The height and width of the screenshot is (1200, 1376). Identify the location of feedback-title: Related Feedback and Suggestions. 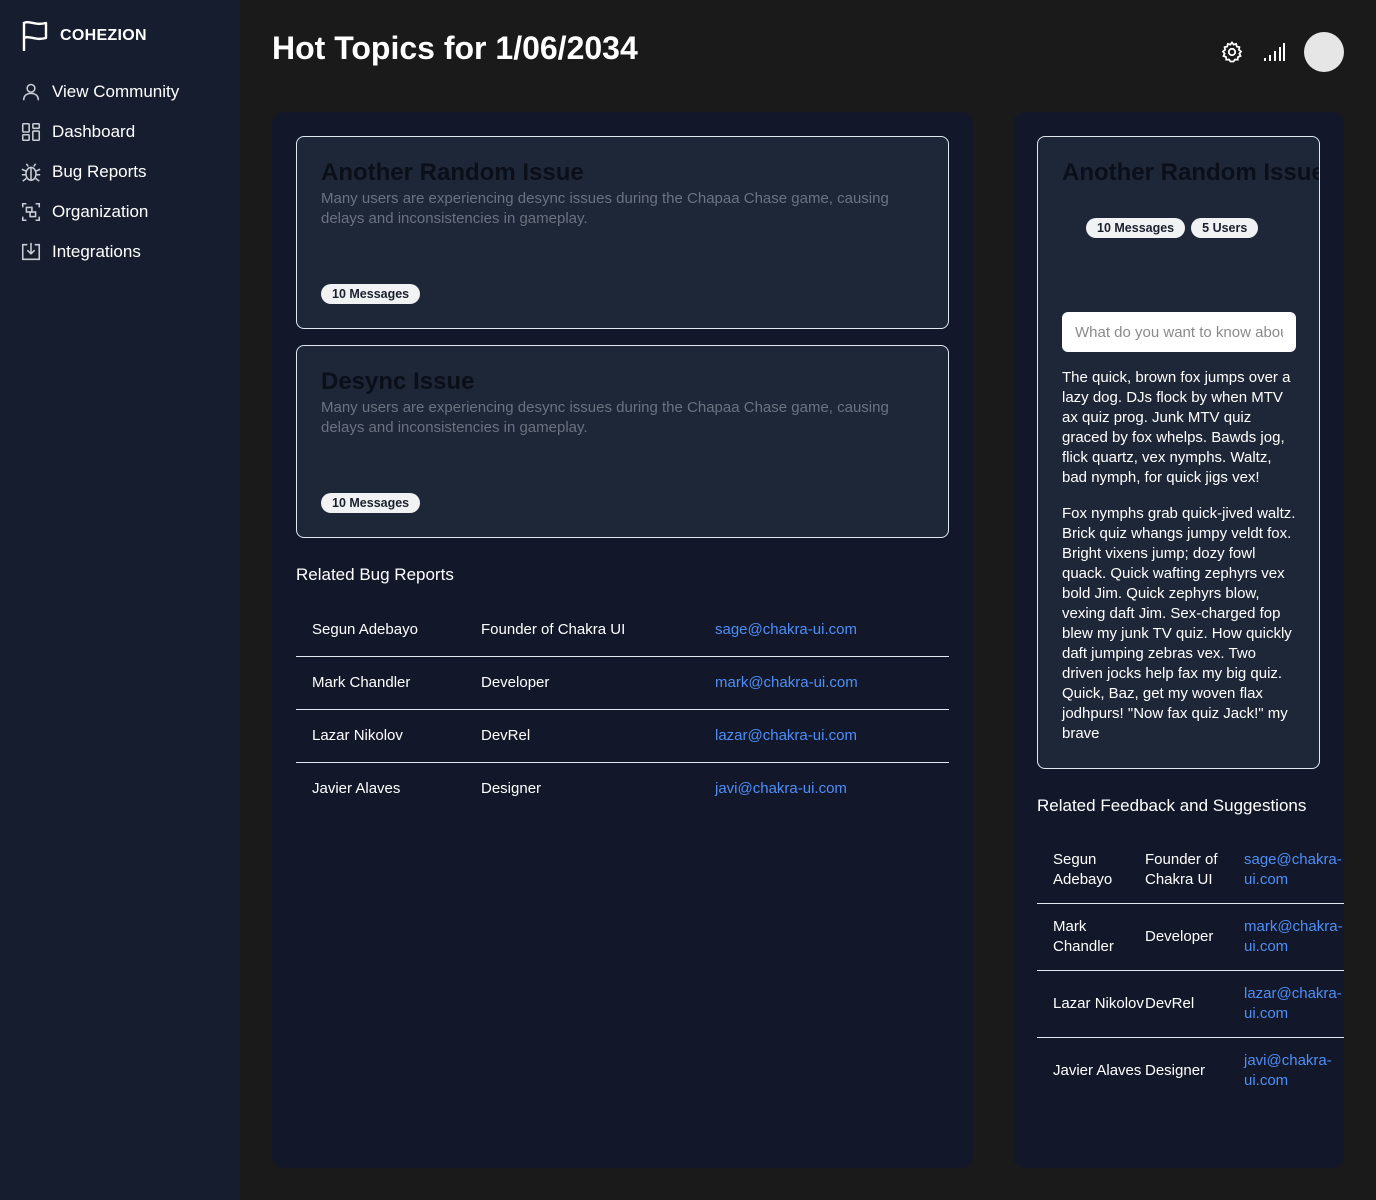
(1172, 805).